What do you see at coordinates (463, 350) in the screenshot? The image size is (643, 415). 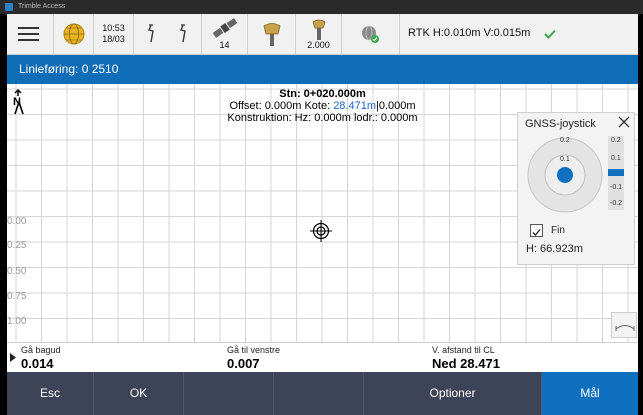 I see `delta-label: V. afstand til CL` at bounding box center [463, 350].